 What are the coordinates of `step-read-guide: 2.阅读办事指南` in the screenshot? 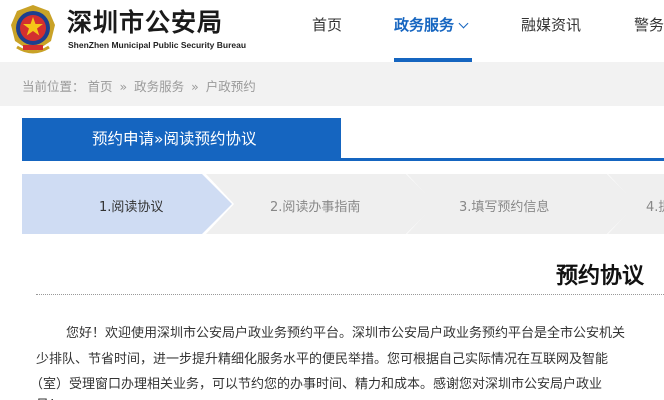 It's located at (322, 204).